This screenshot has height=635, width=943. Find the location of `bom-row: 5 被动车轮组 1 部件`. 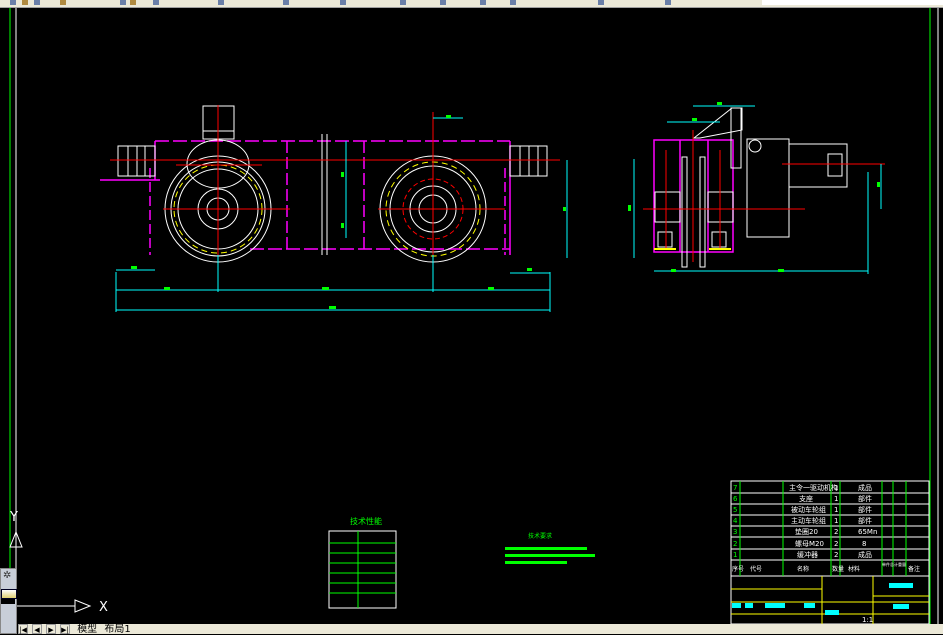

bom-row: 5 被动车轮组 1 部件 is located at coordinates (802, 509).